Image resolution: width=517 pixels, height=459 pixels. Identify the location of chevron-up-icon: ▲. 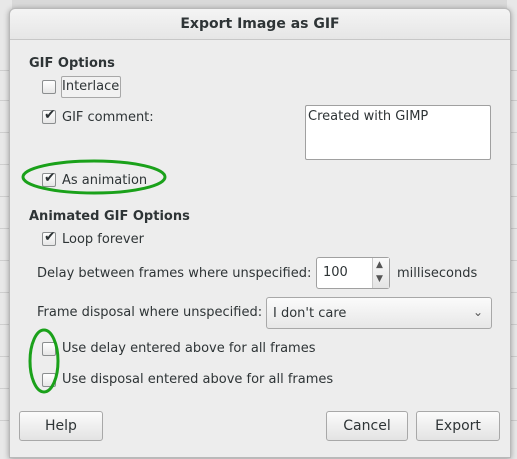
(379, 265).